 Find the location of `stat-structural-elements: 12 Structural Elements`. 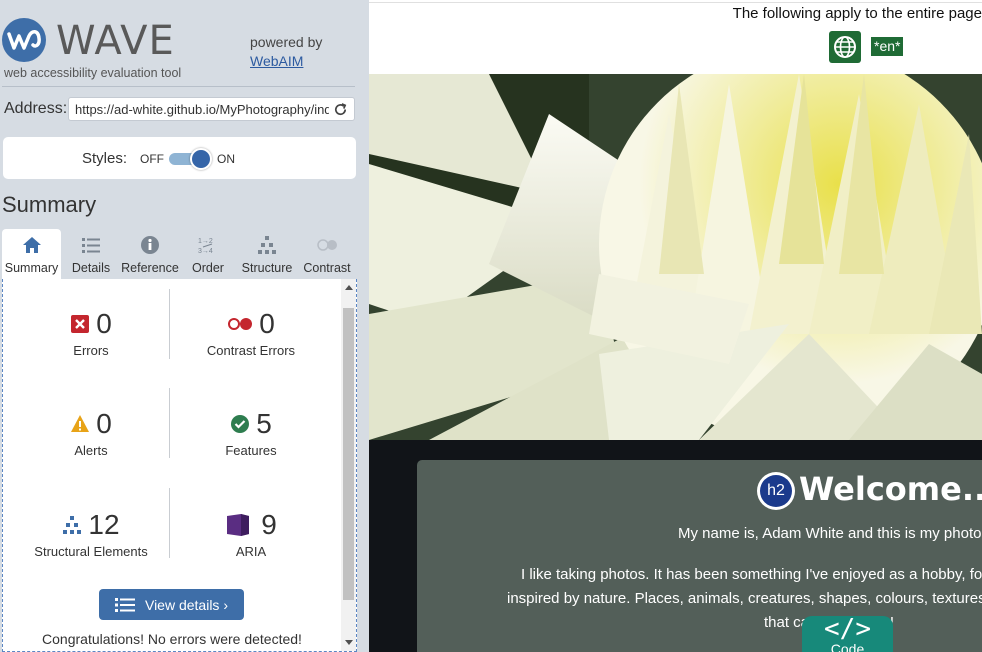

stat-structural-elements: 12 Structural Elements is located at coordinates (91, 533).